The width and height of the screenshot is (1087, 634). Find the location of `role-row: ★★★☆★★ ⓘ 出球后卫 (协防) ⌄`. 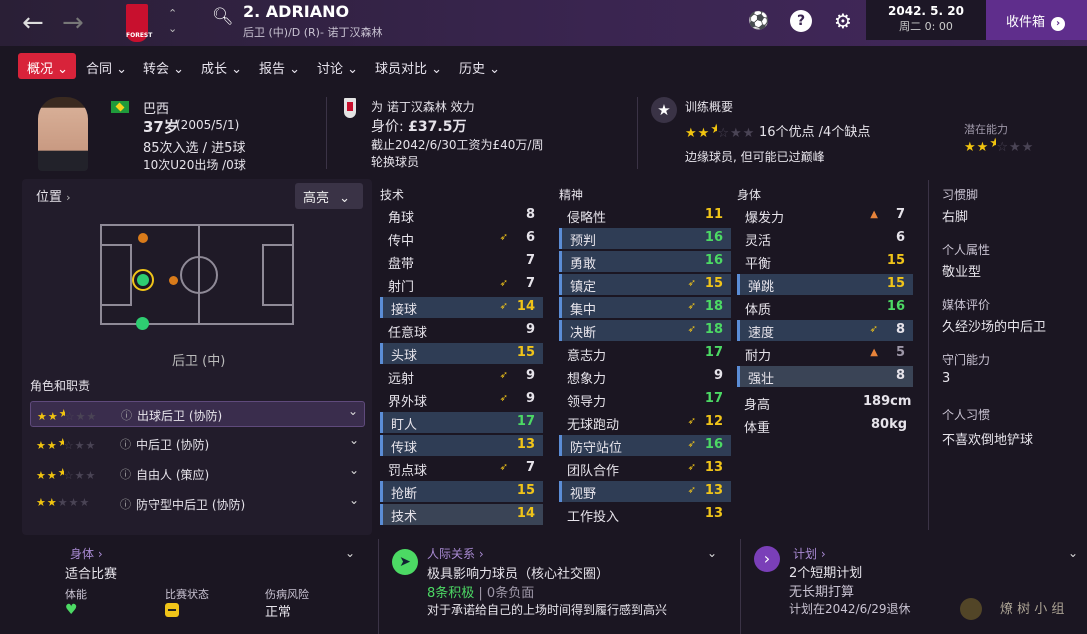

role-row: ★★★☆★★ ⓘ 出球后卫 (协防) ⌄ is located at coordinates (197, 414).